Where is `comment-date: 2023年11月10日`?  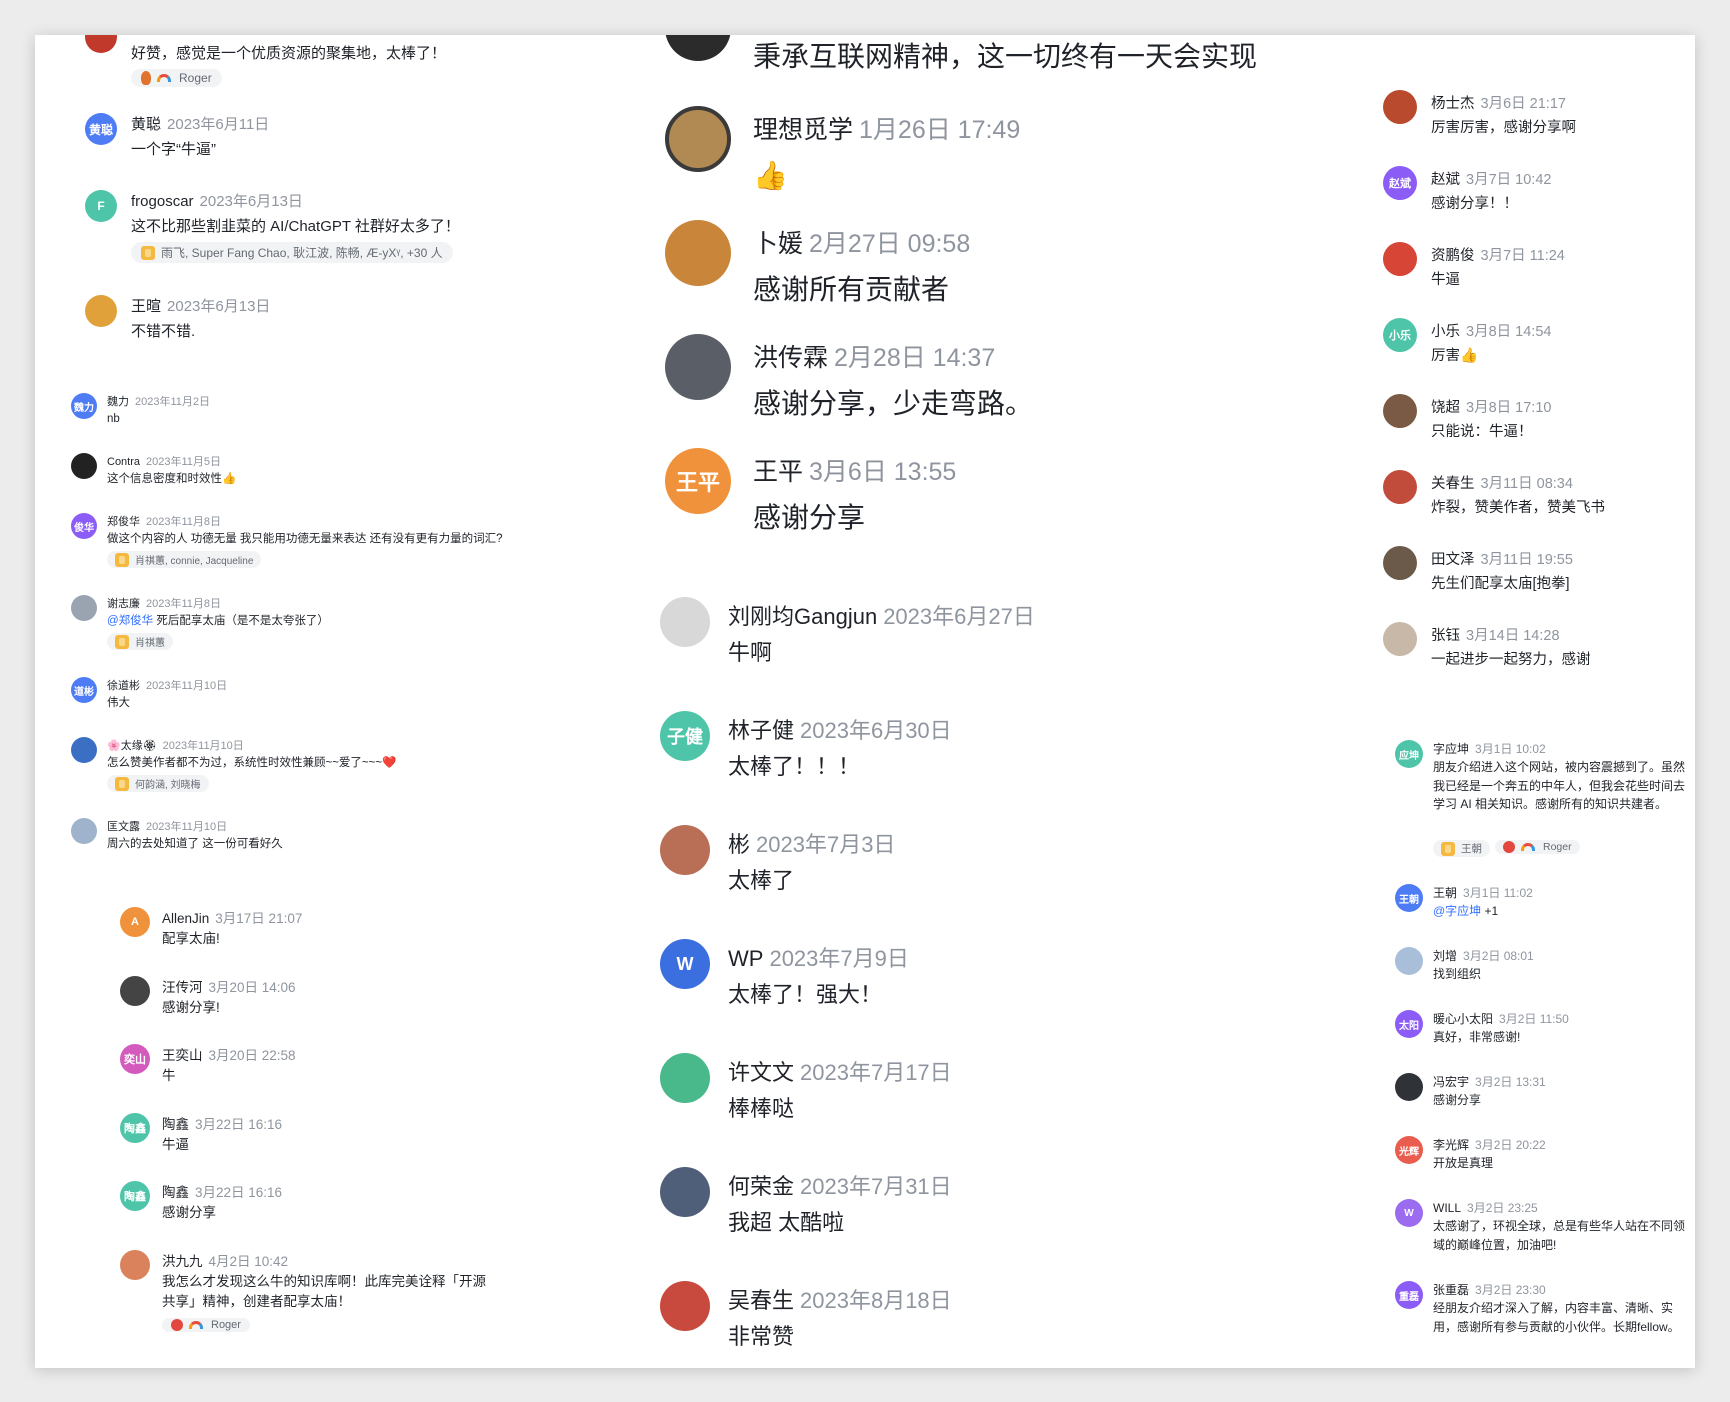
comment-date: 2023年11月10日 is located at coordinates (203, 746).